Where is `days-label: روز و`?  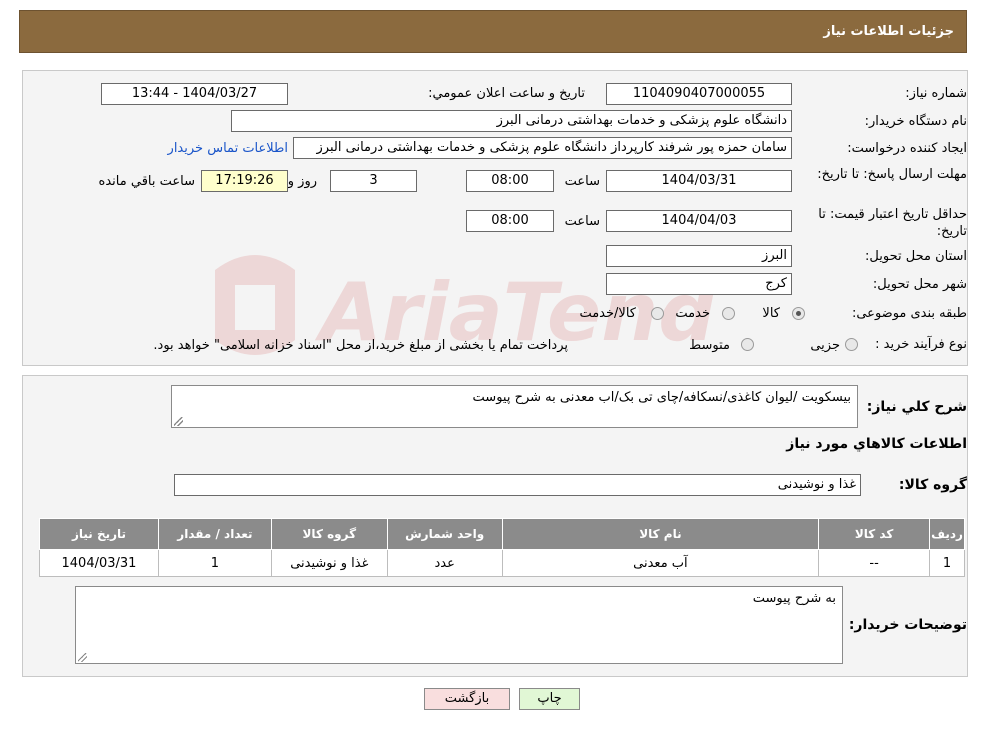 days-label: روز و is located at coordinates (302, 181).